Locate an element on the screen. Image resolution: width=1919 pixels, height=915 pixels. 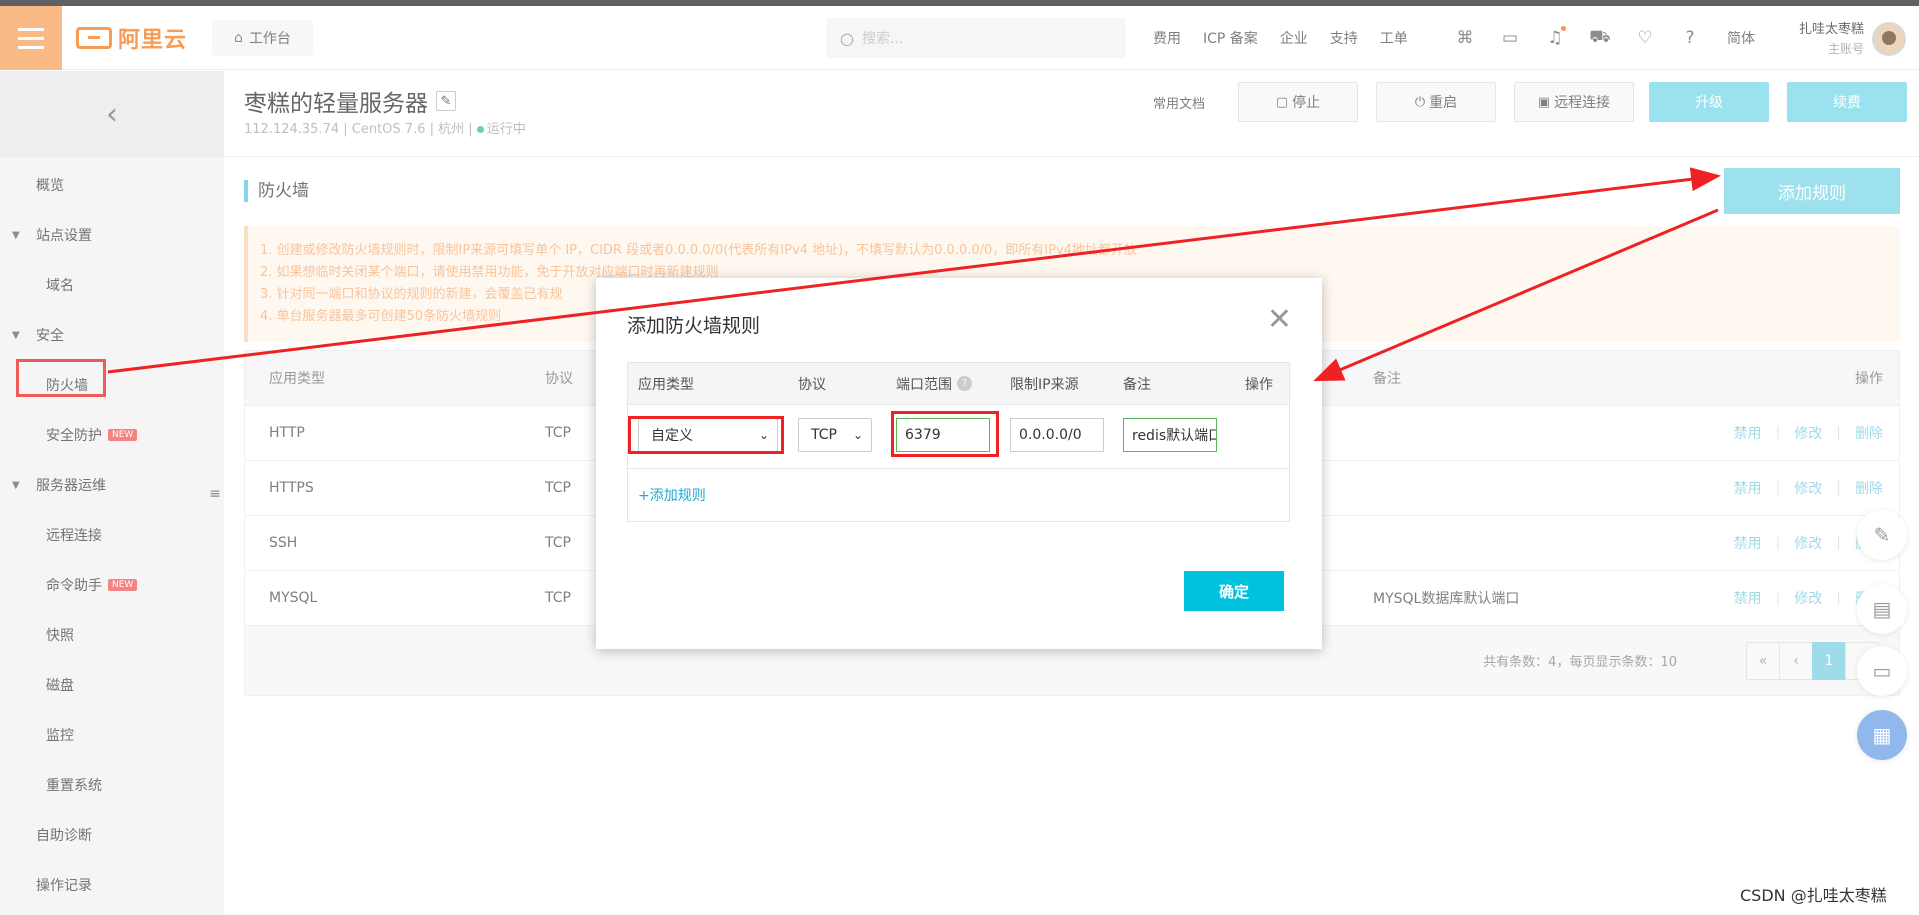
col-ops: 操作 is located at coordinates (1259, 384).